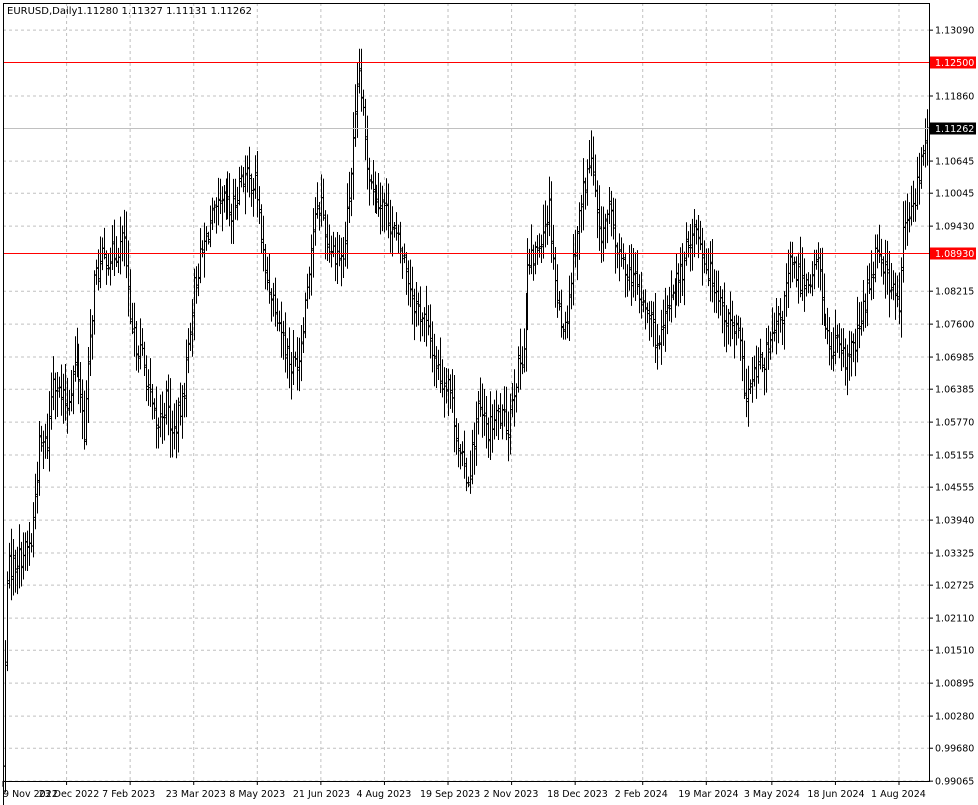  Describe the element at coordinates (641, 794) in the screenshot. I see `x-tick-label: 2 Feb 2024` at that location.